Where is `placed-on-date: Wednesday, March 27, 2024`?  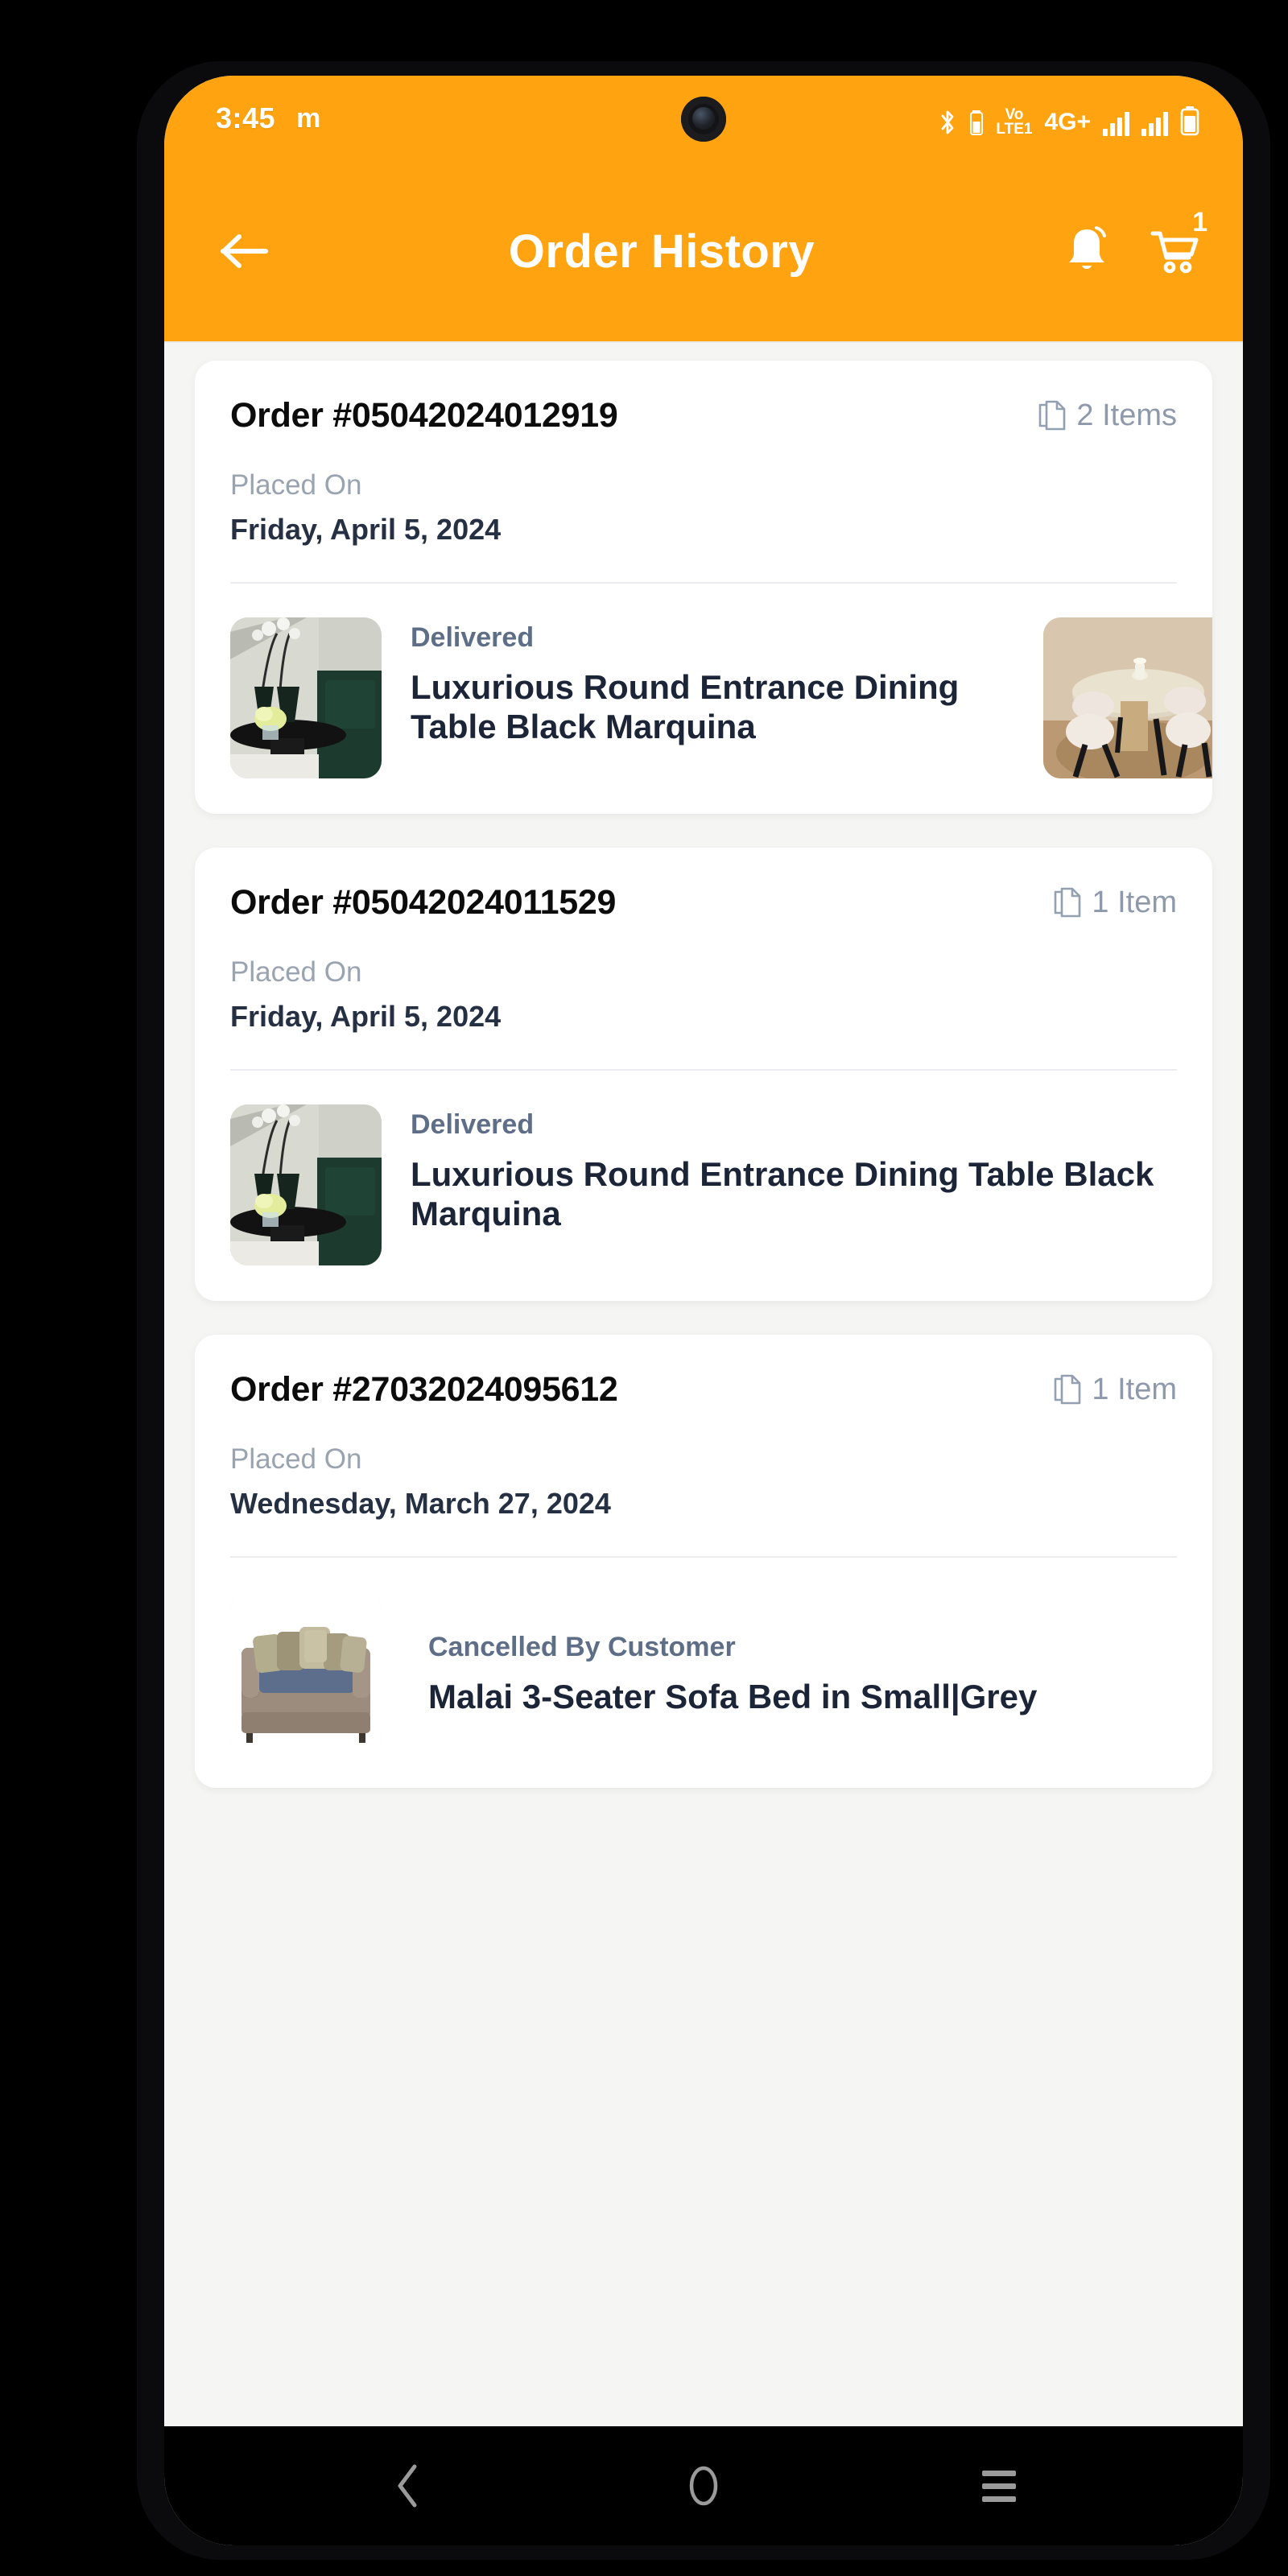
placed-on-date: Wednesday, March 27, 2024 is located at coordinates (421, 1503).